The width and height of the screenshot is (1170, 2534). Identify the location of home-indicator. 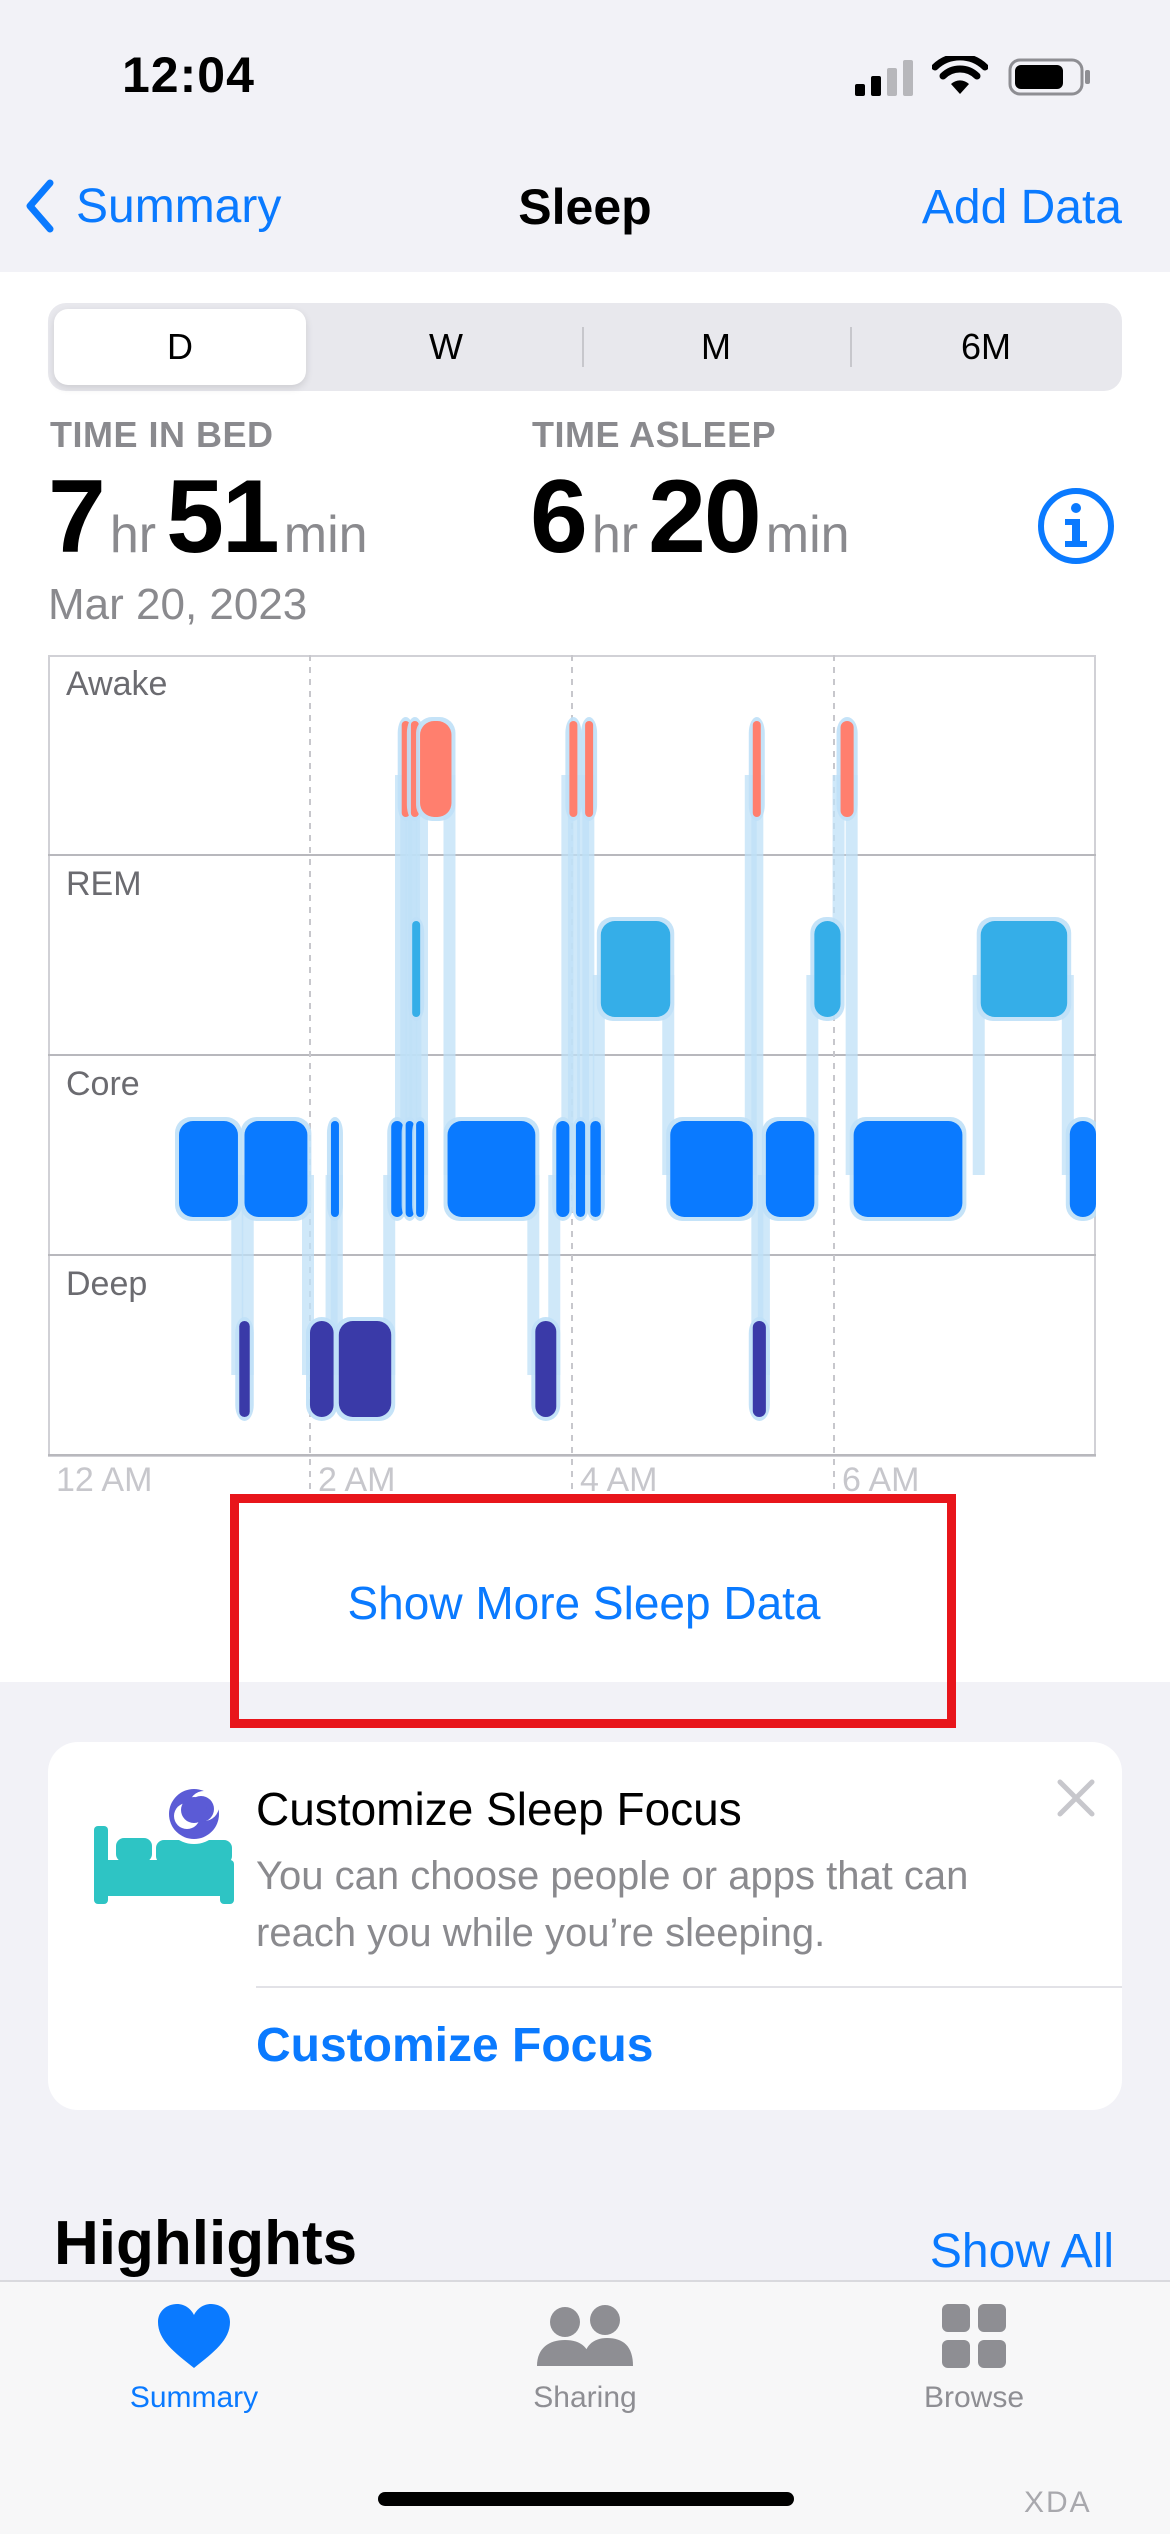
(586, 2499).